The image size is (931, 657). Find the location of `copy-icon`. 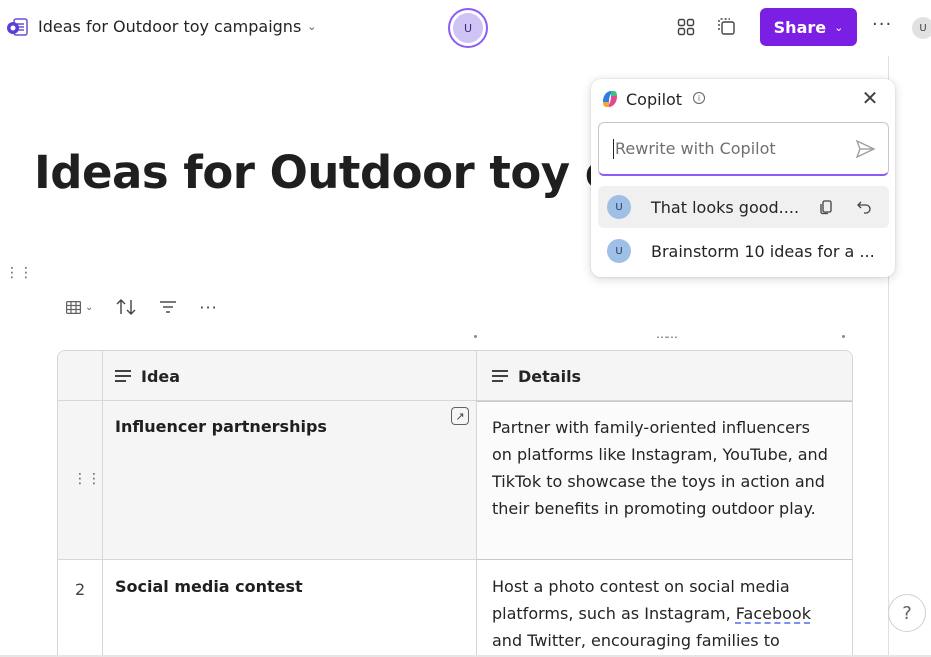

copy-icon is located at coordinates (826, 207).